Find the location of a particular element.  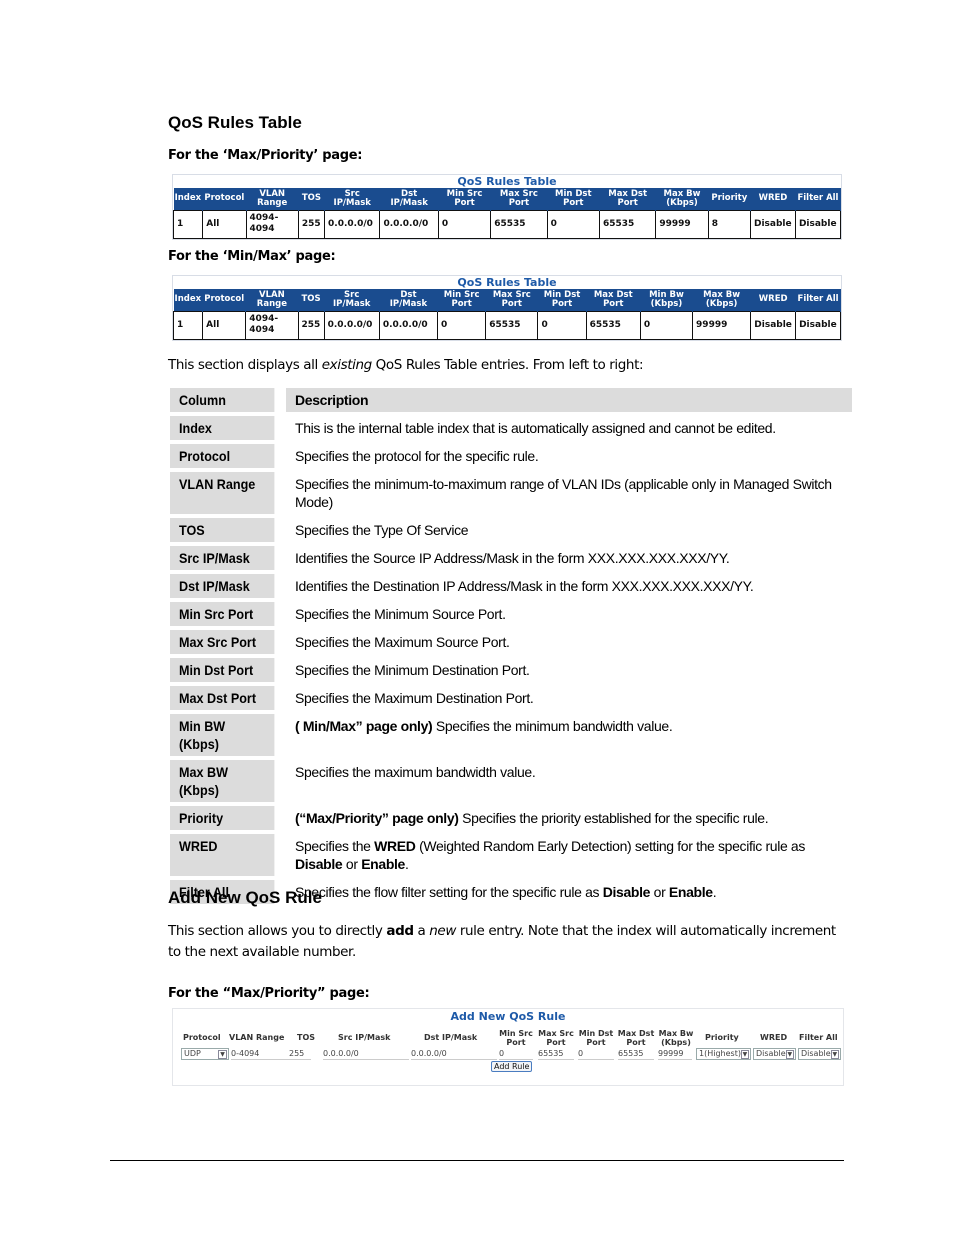

tos-input: 255 is located at coordinates (300, 1054).